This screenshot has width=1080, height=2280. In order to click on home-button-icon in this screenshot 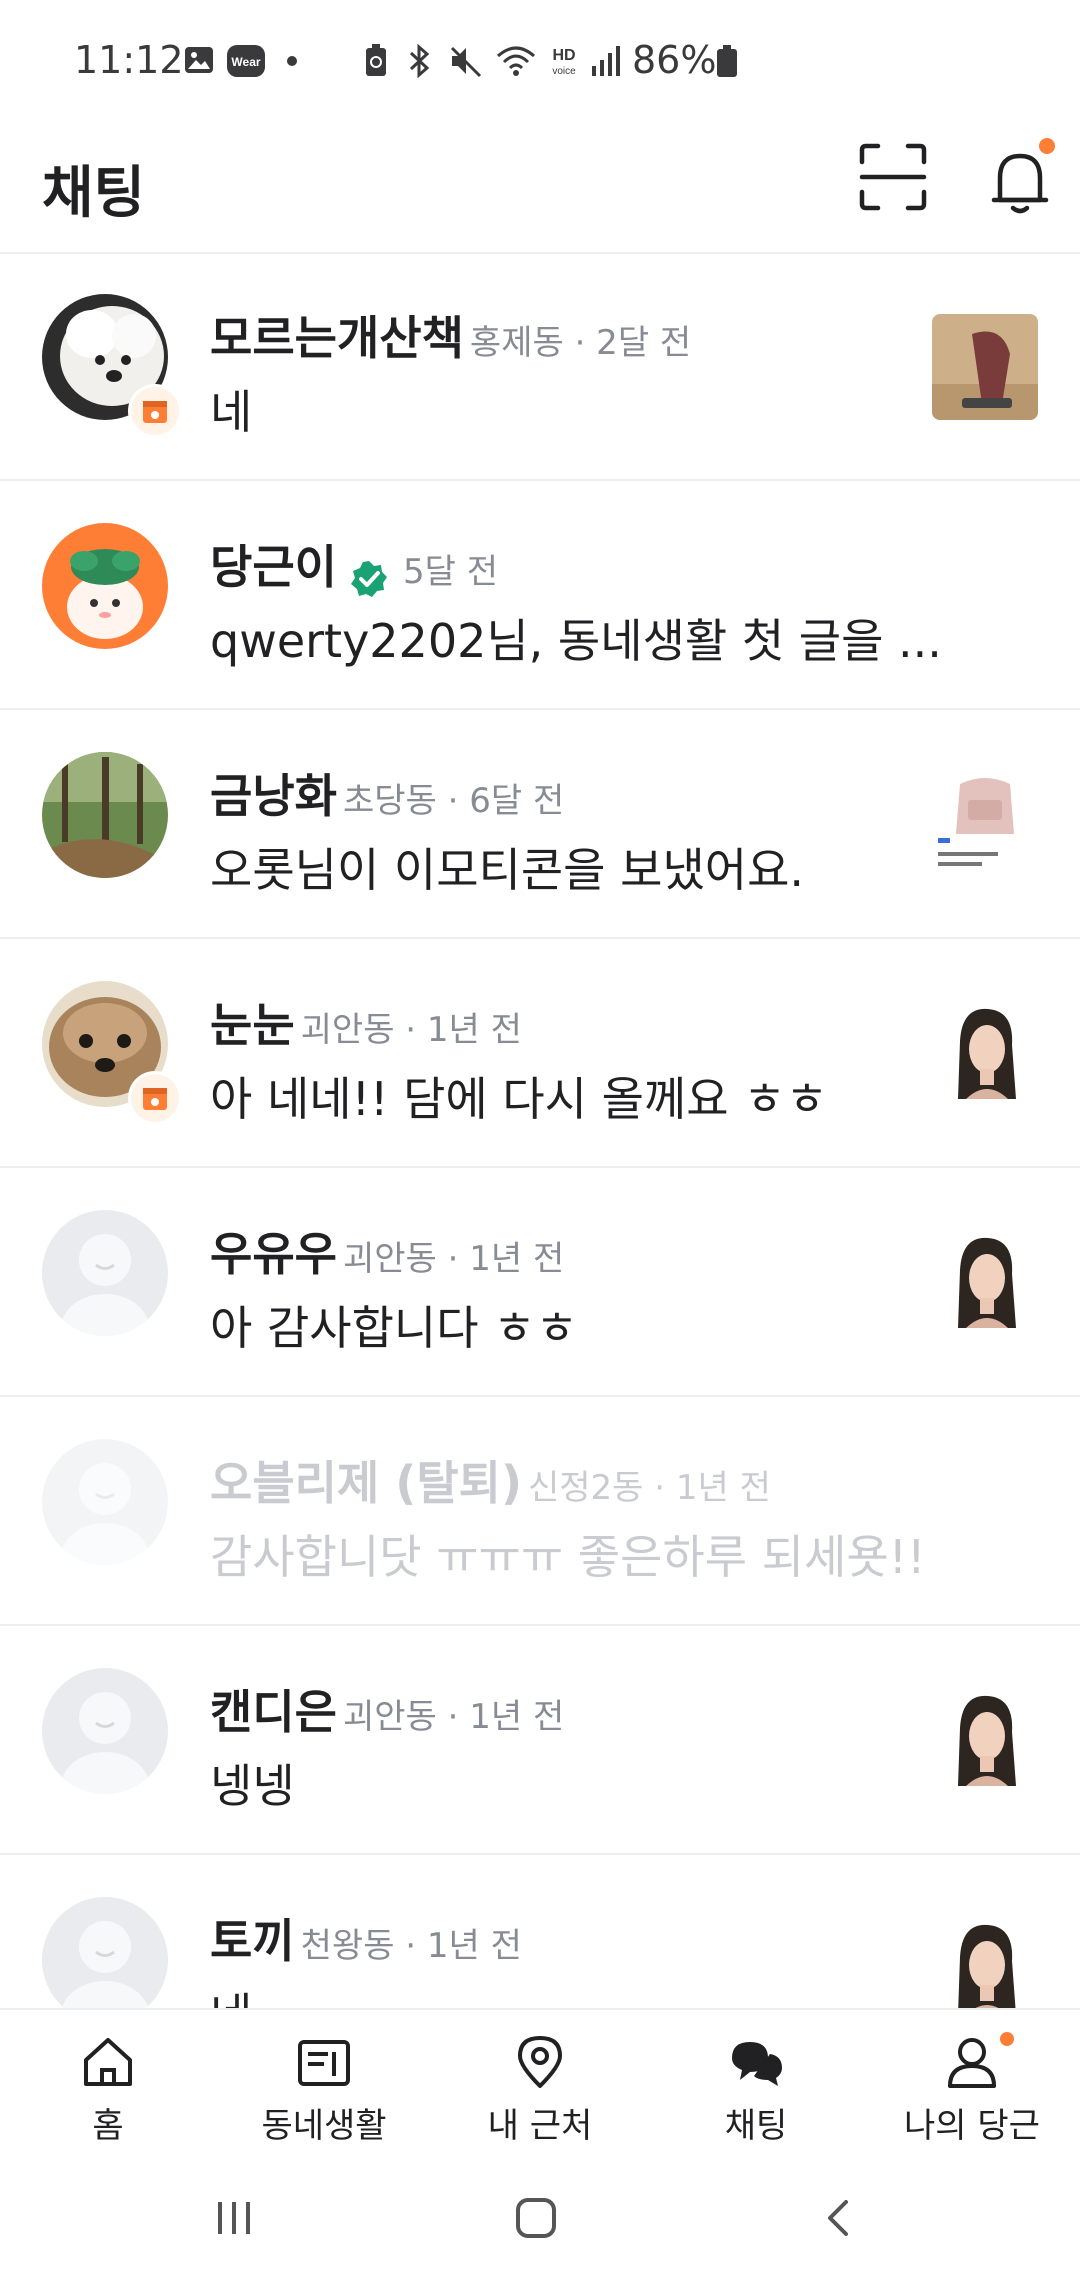, I will do `click(536, 2218)`.